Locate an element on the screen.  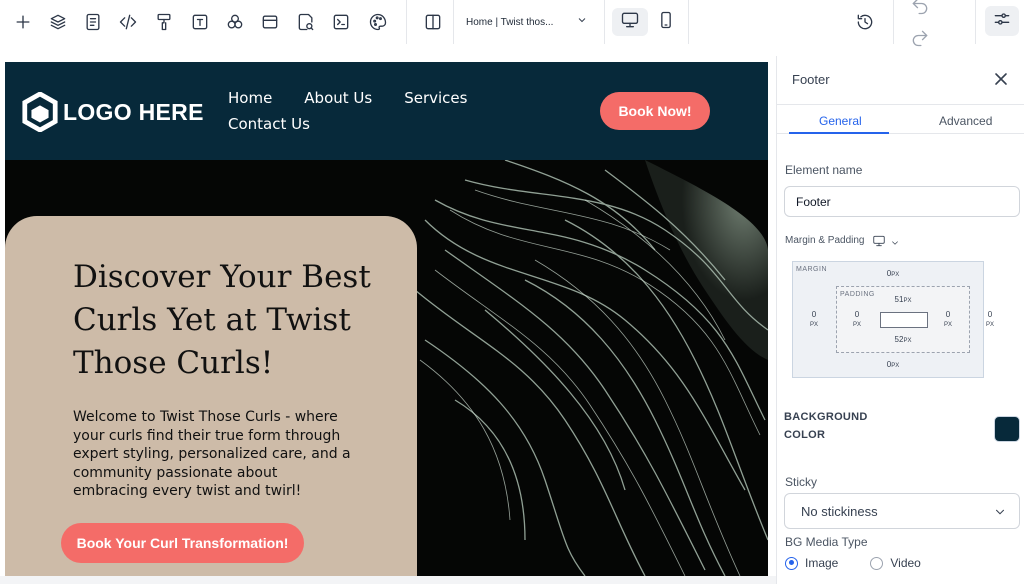
media-type-options: Image Video is located at coordinates (853, 563).